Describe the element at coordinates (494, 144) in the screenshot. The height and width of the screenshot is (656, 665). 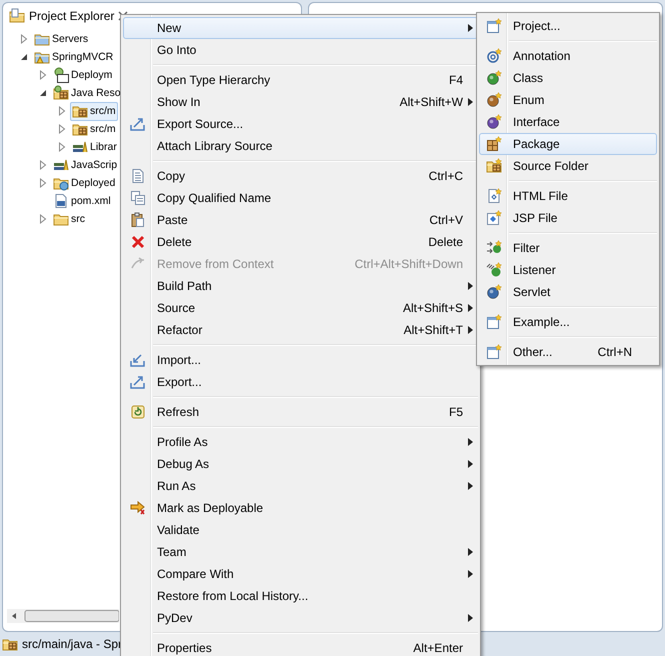
I see `package-icon` at that location.